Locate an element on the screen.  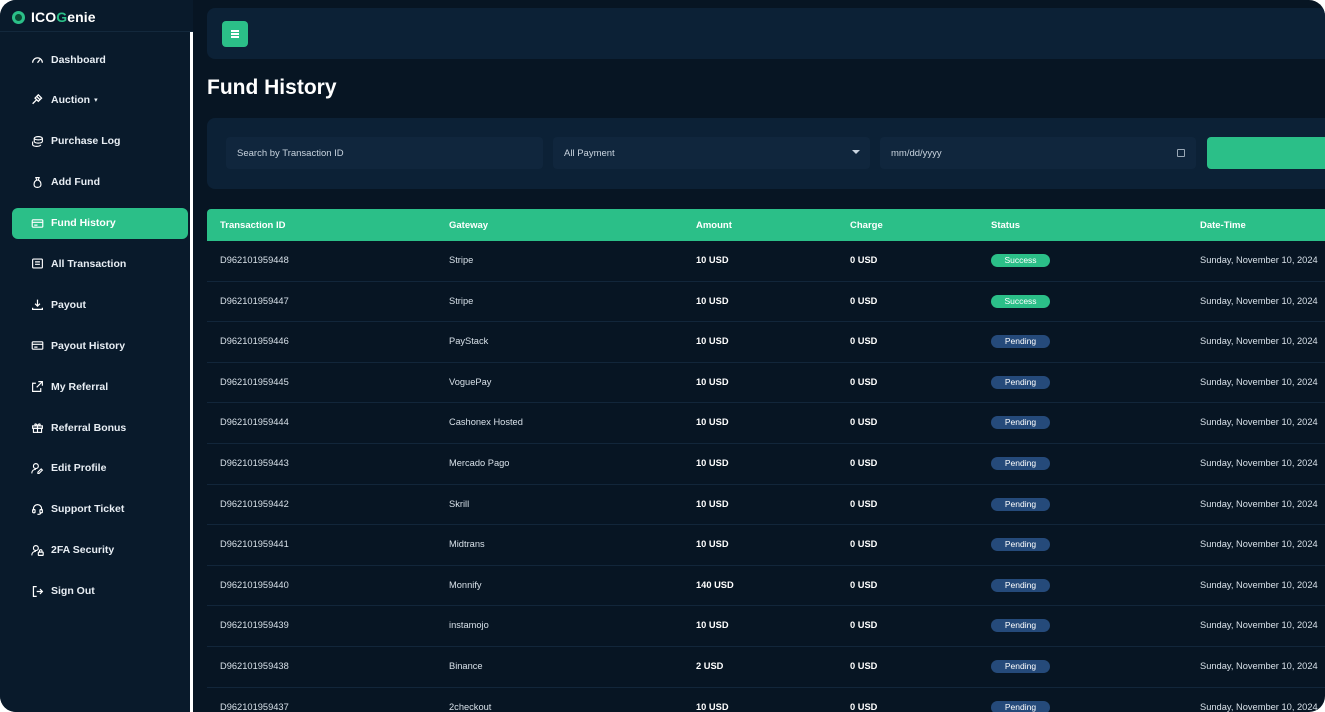
sidebar-item-label: 2FA Security is located at coordinates (83, 550).